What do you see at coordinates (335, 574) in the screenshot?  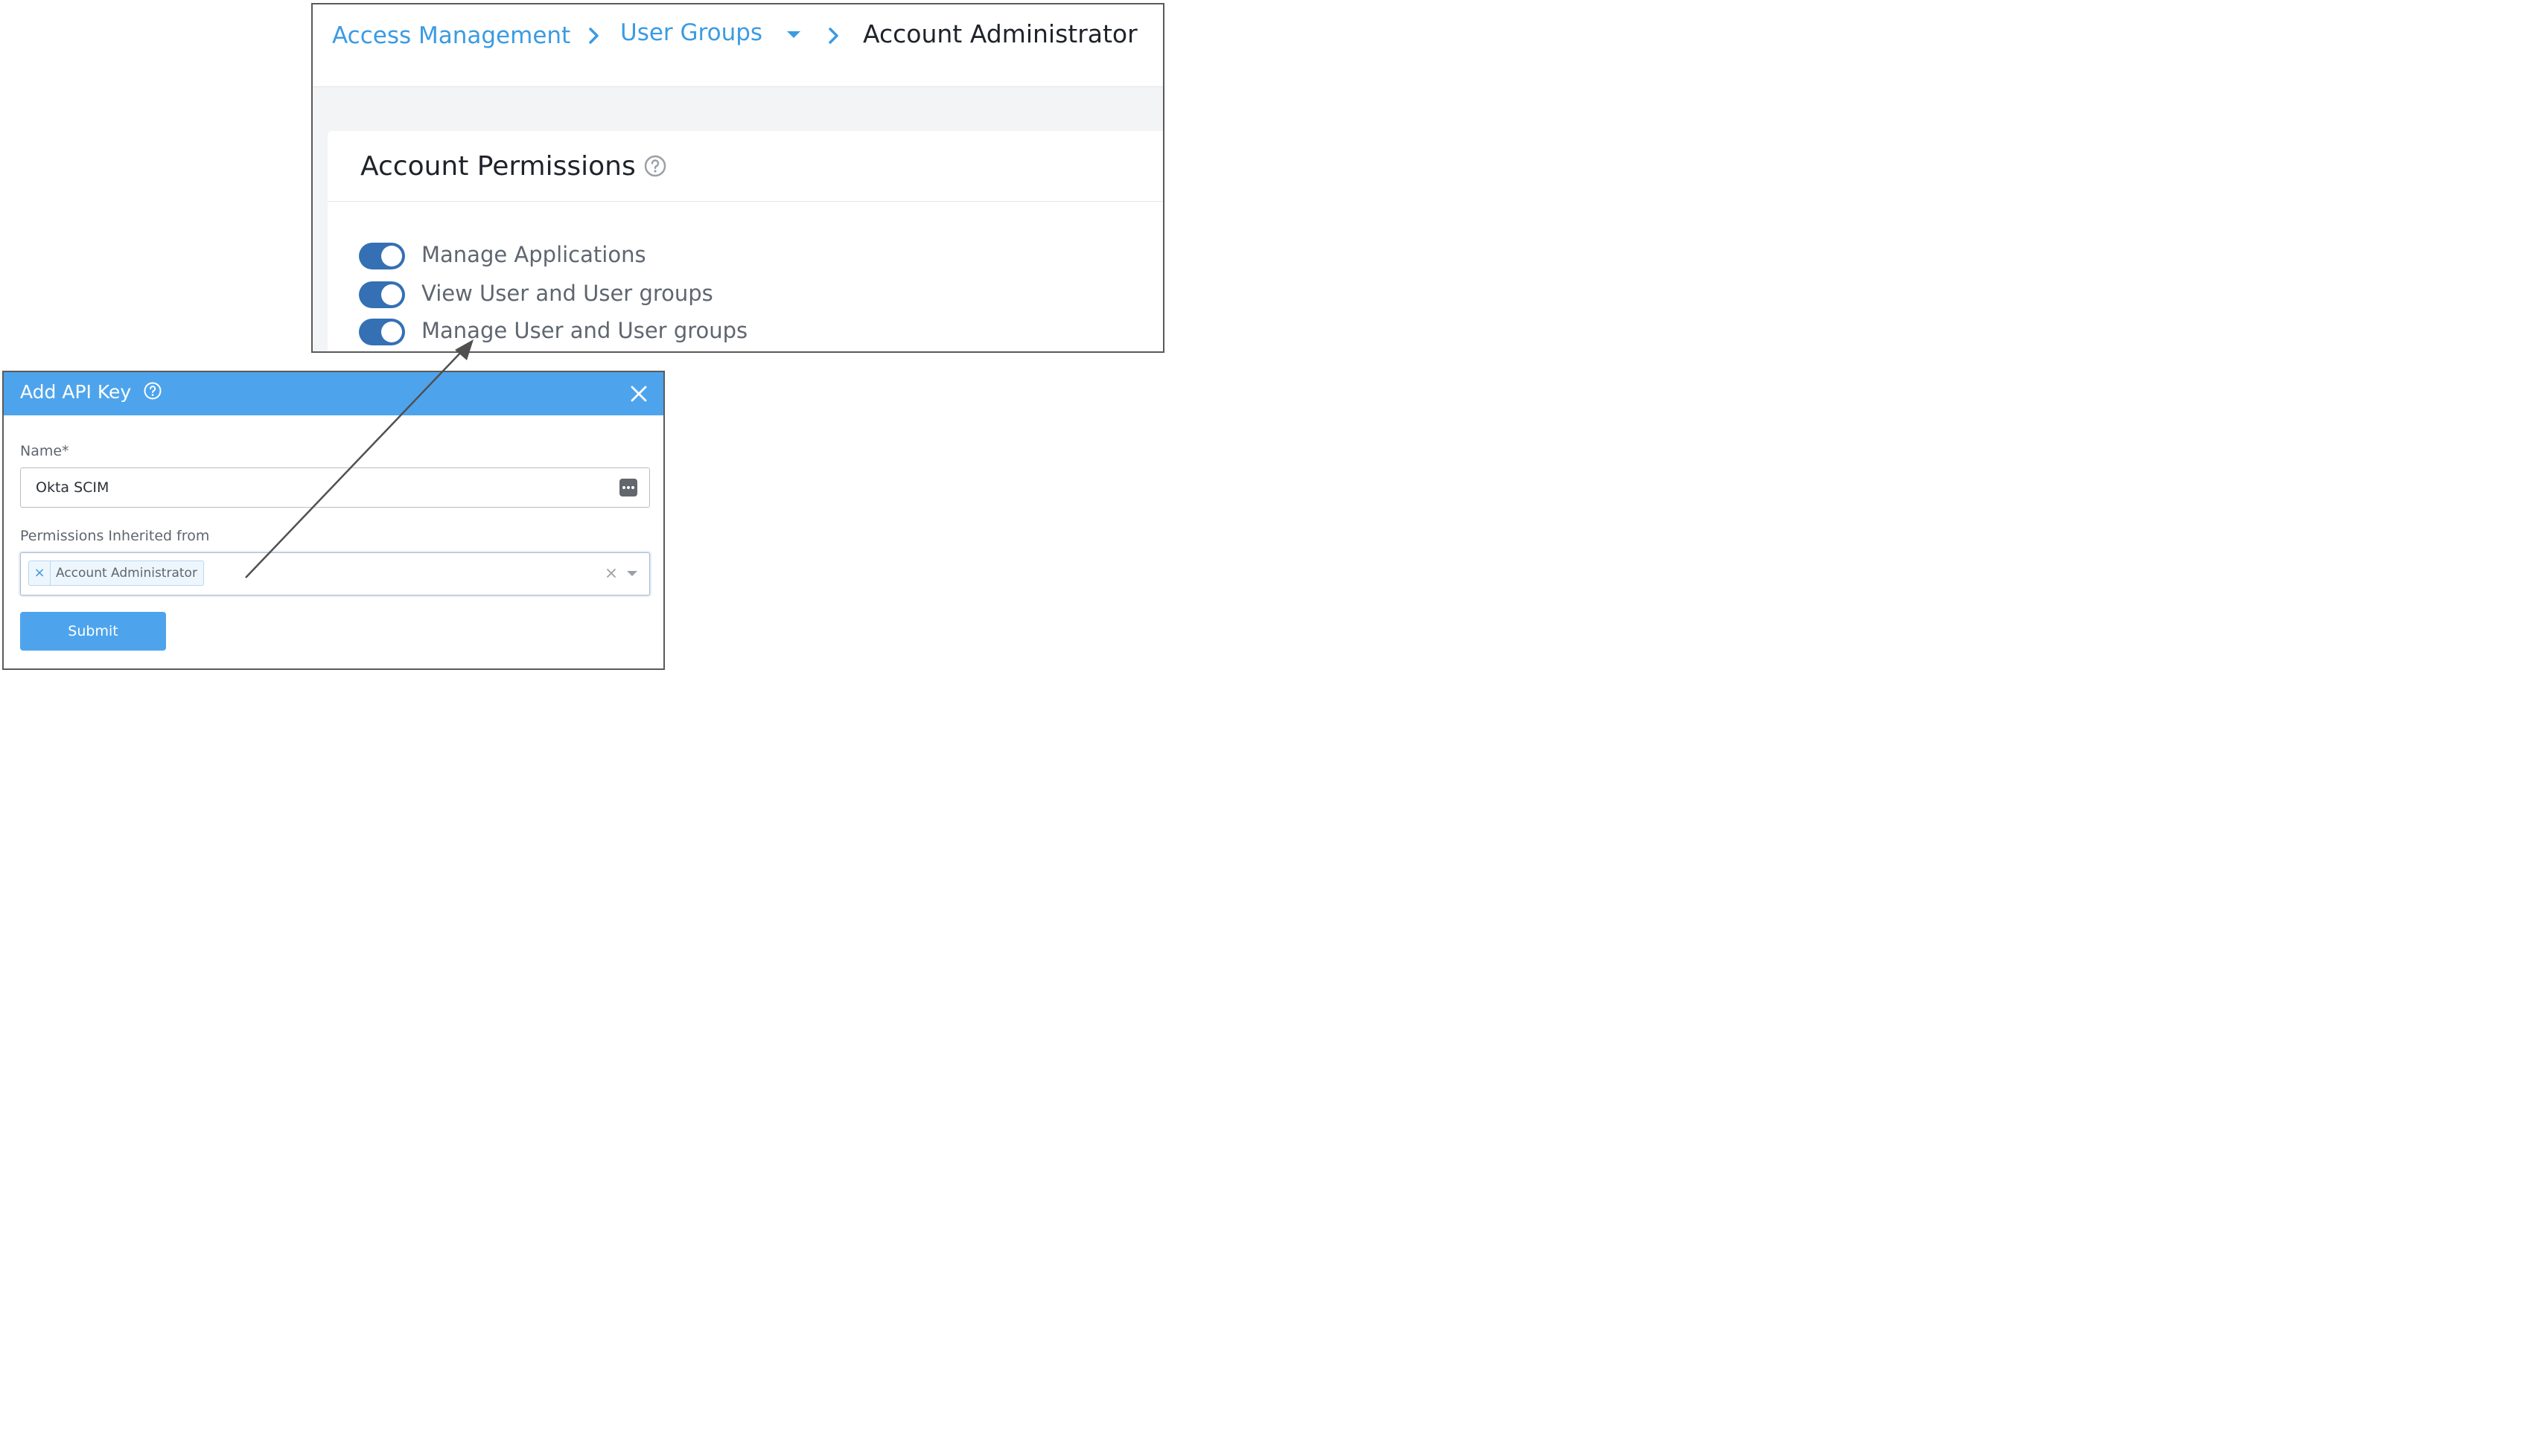 I see `permissions-inherited-select: × Account Administrator` at bounding box center [335, 574].